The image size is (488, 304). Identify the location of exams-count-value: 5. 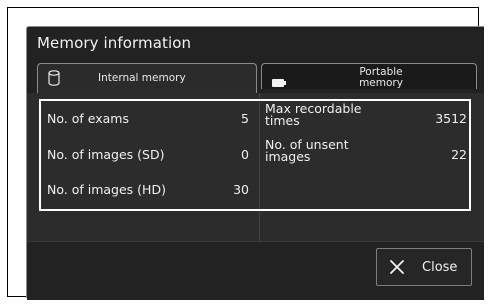
(245, 118).